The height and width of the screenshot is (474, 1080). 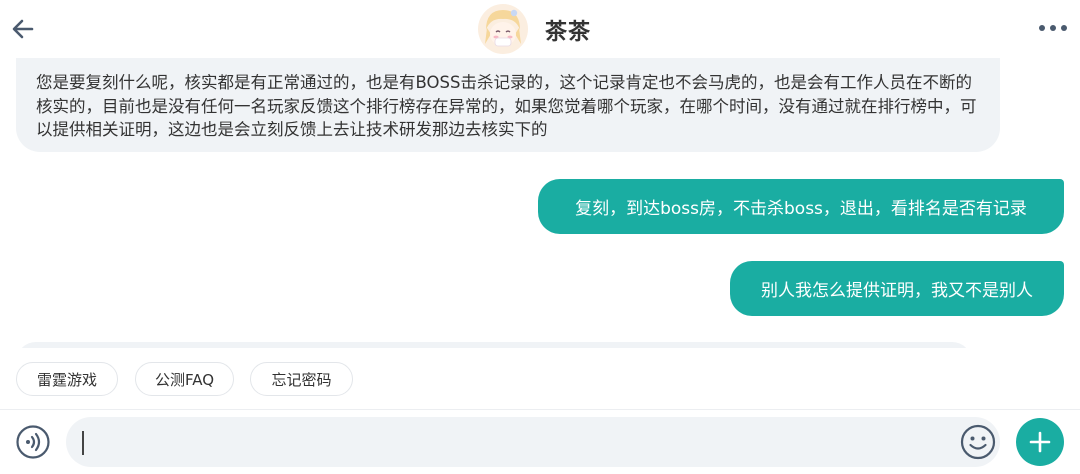 What do you see at coordinates (503, 29) in the screenshot?
I see `avatar` at bounding box center [503, 29].